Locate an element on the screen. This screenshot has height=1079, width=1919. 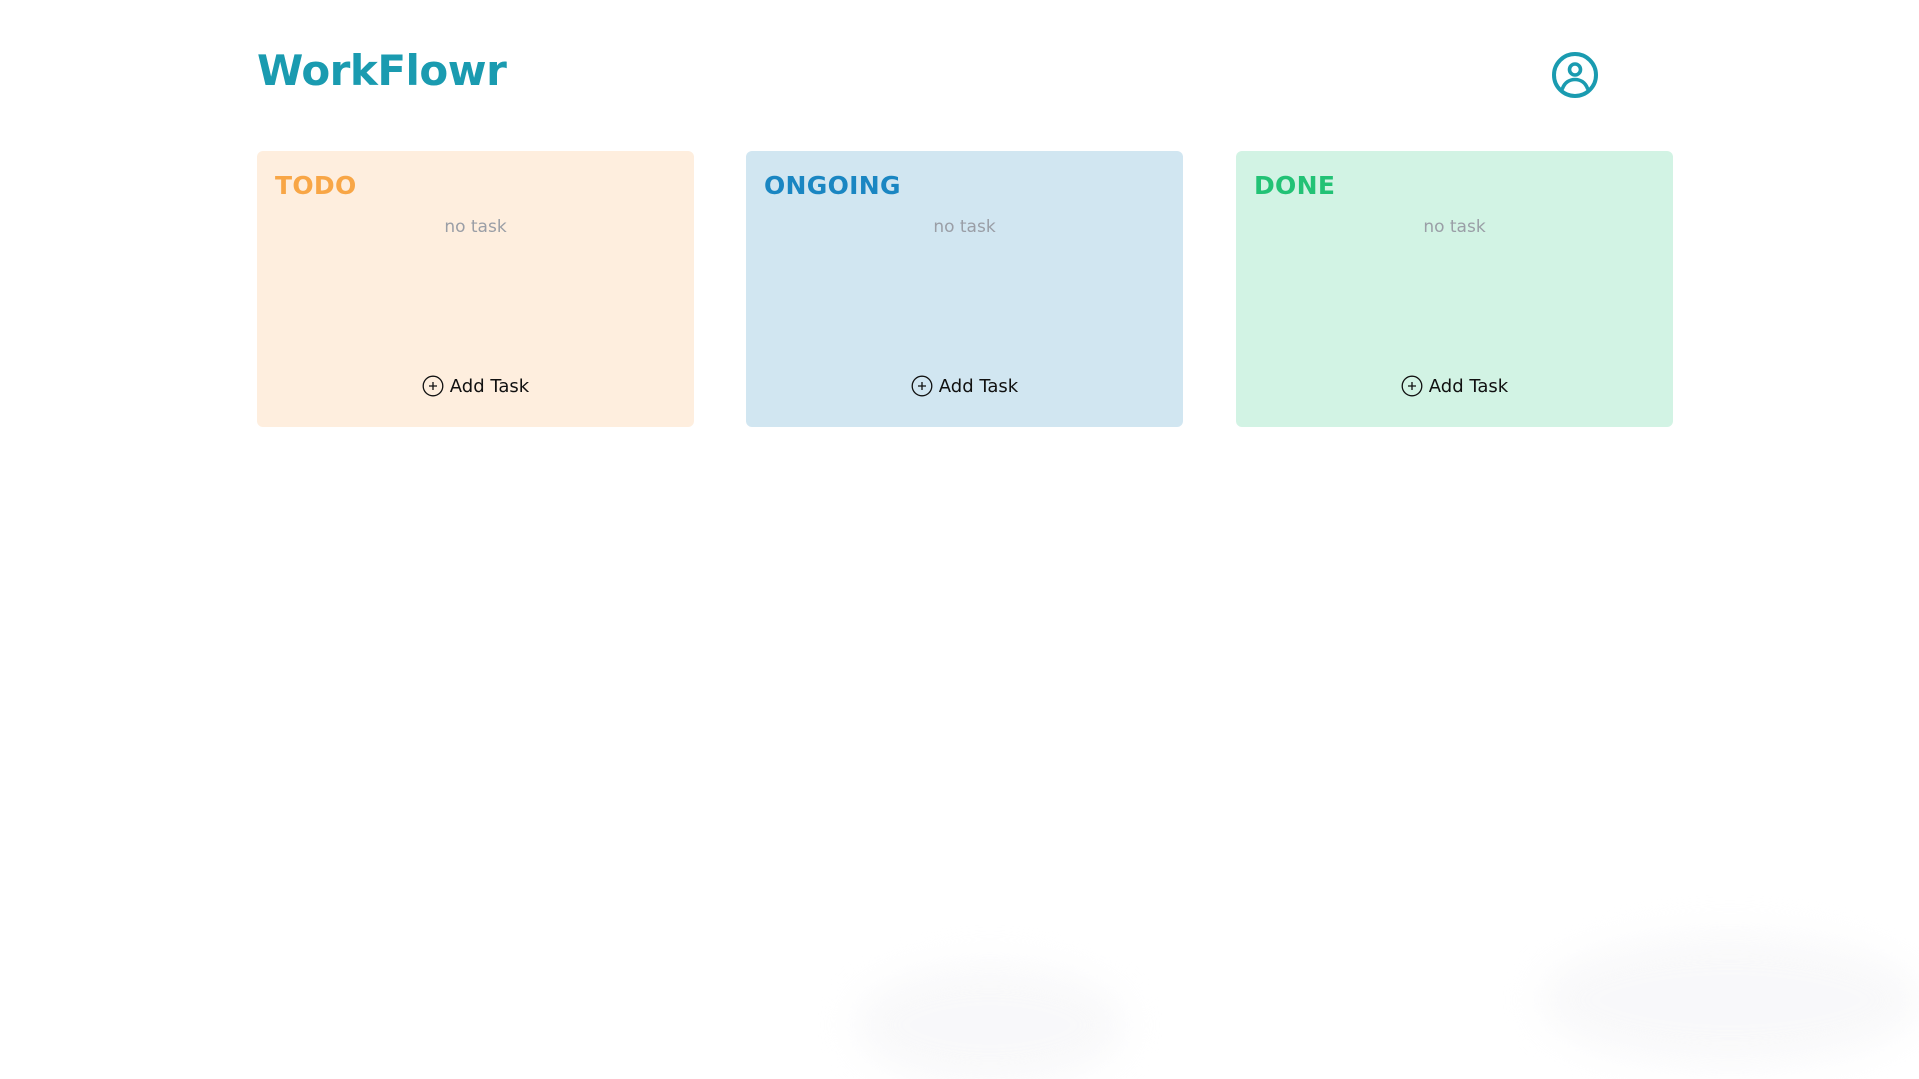
column-ongoing: ONGOING no task Add Task is located at coordinates (964, 289).